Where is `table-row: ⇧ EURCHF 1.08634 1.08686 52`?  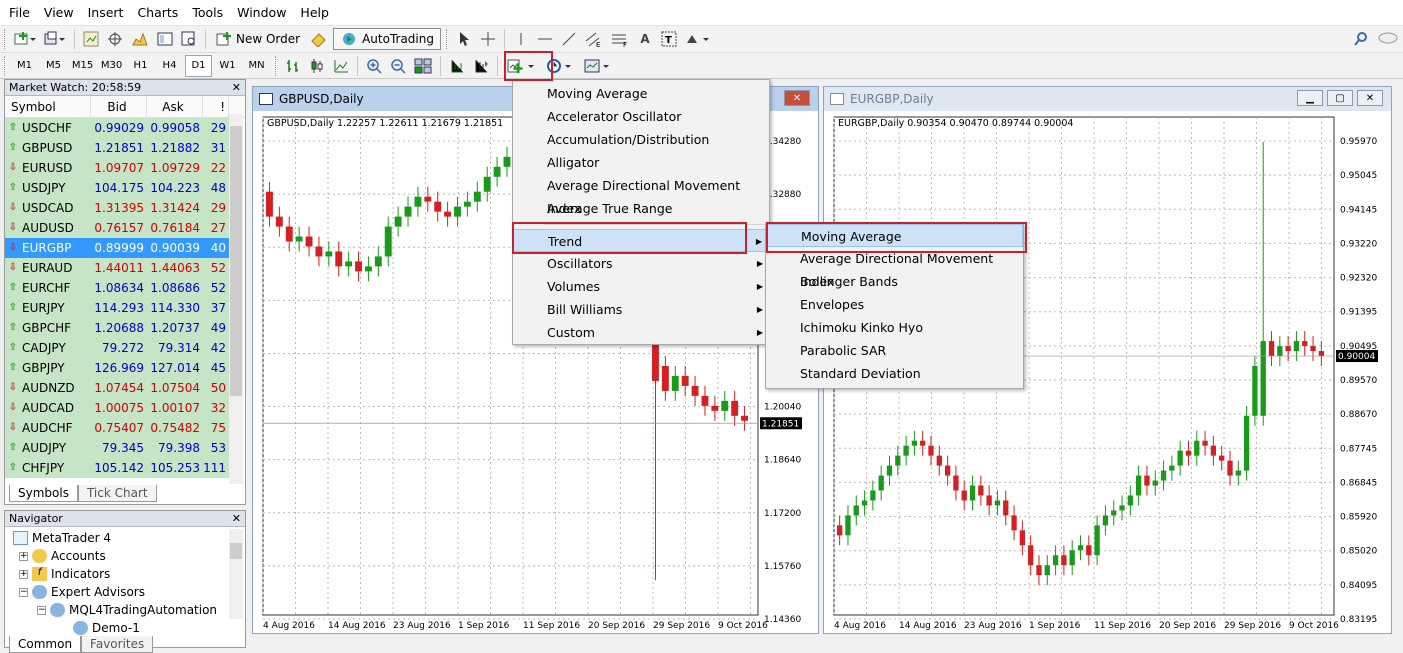
table-row: ⇧ EURCHF 1.08634 1.08686 52 is located at coordinates (125, 287).